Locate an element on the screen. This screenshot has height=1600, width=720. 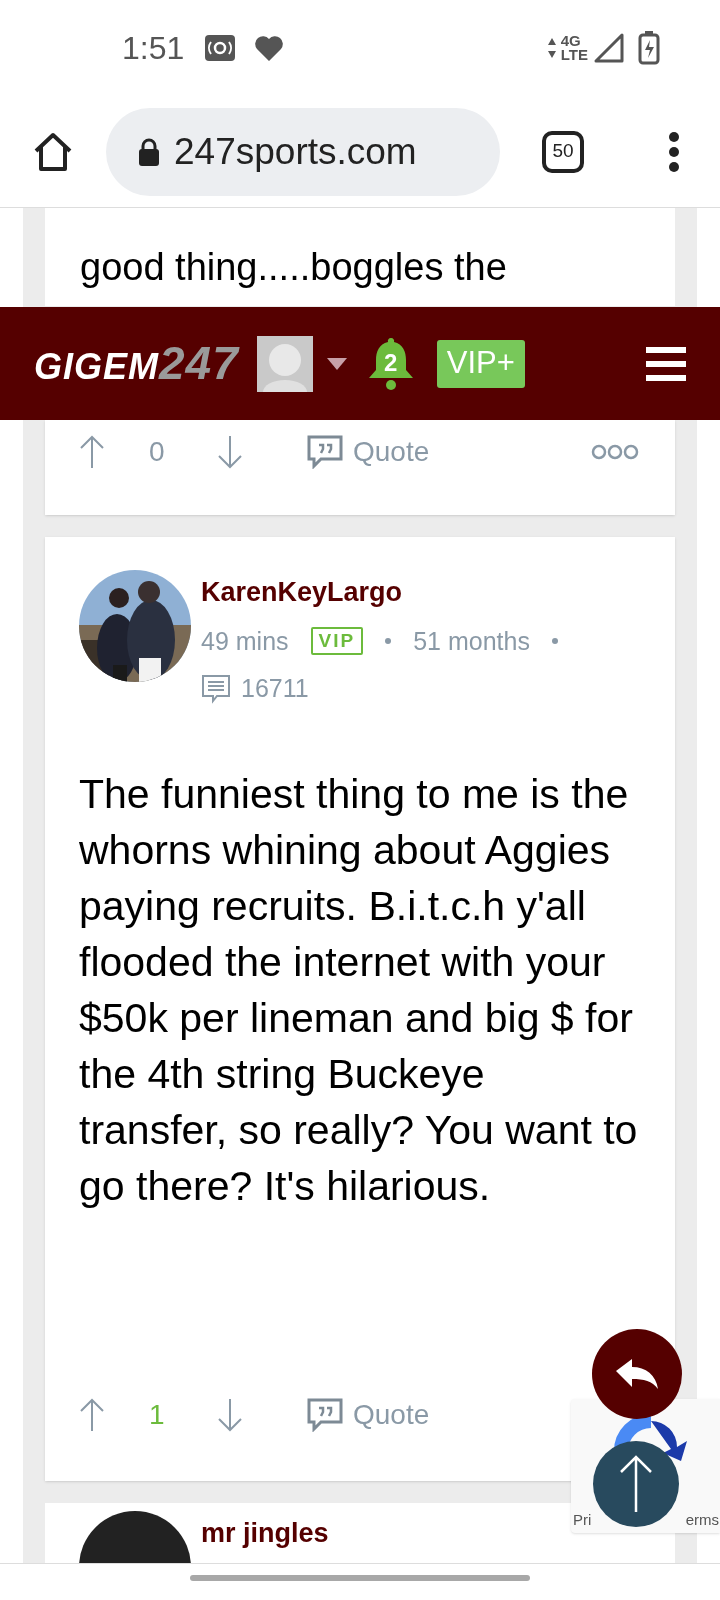
home-icon is located at coordinates (53, 151).